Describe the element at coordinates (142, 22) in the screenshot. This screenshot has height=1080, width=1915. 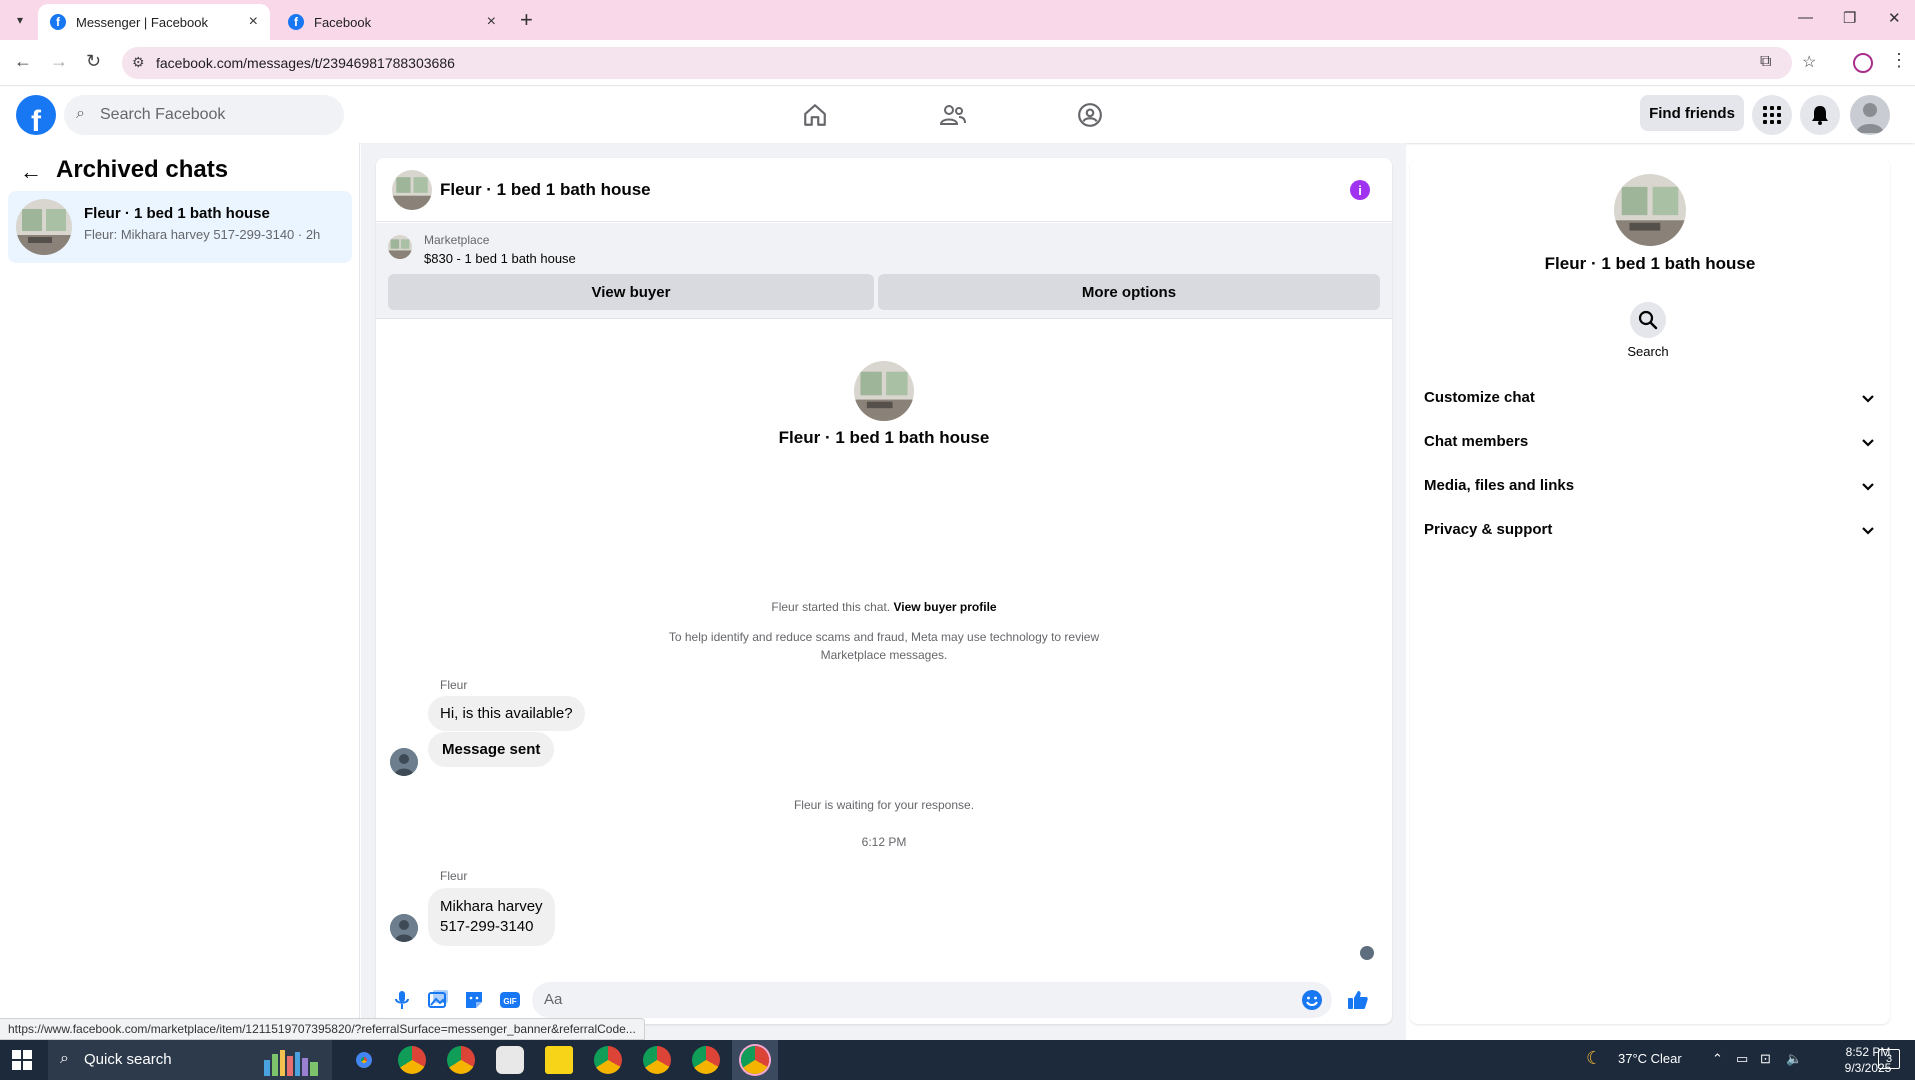
I see `tab-label: Messenger | Facebook` at that location.